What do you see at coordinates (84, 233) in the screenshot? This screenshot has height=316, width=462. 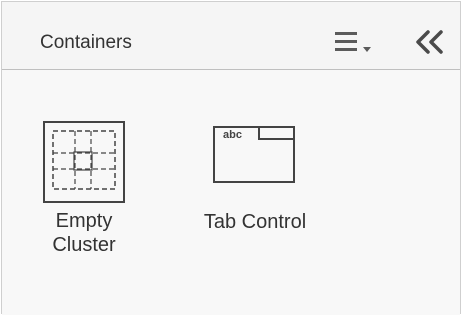 I see `empty-cluster-label: Empty Cluster` at bounding box center [84, 233].